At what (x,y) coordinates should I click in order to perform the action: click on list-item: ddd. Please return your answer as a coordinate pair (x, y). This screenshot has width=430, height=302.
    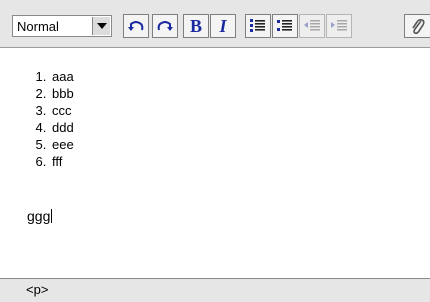
    Looking at the image, I should click on (62, 127).